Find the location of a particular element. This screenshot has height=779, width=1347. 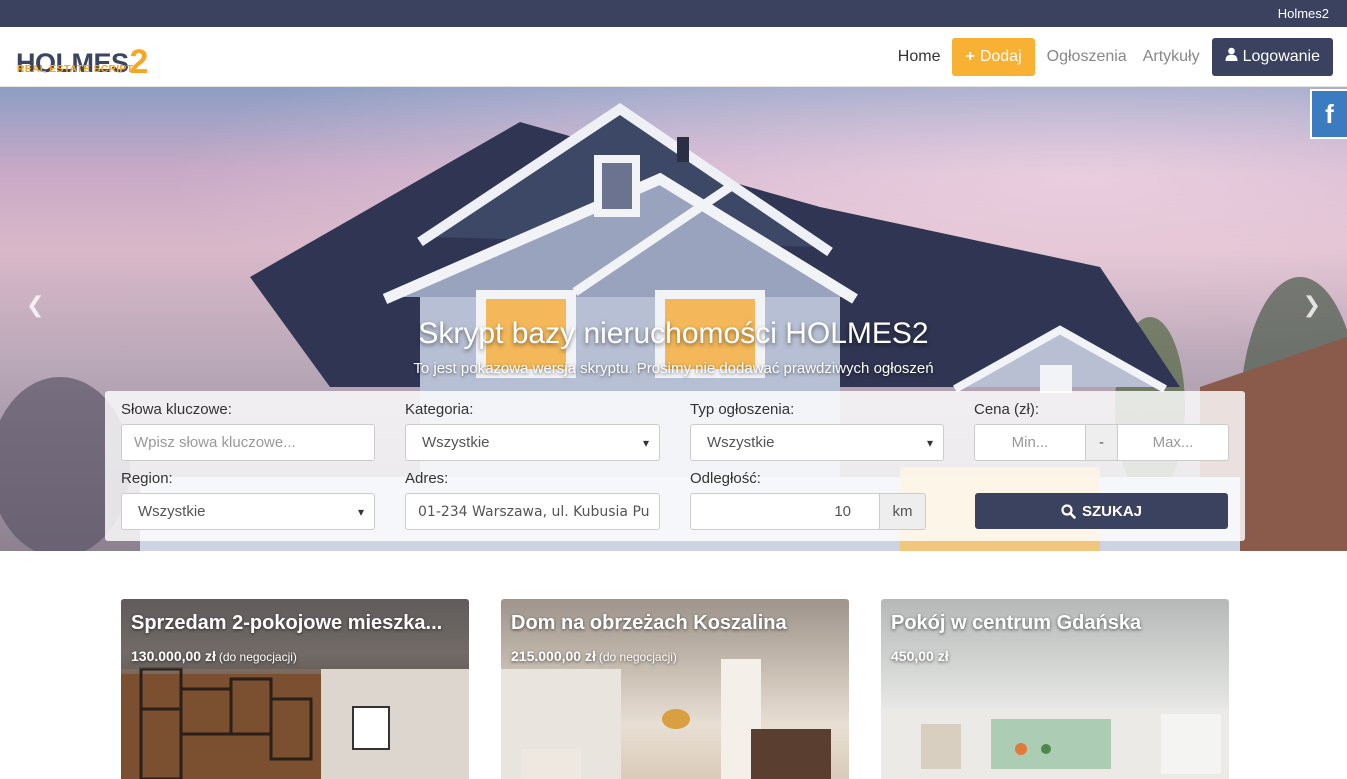

slider-next-arrow: ❯ is located at coordinates (1312, 305).